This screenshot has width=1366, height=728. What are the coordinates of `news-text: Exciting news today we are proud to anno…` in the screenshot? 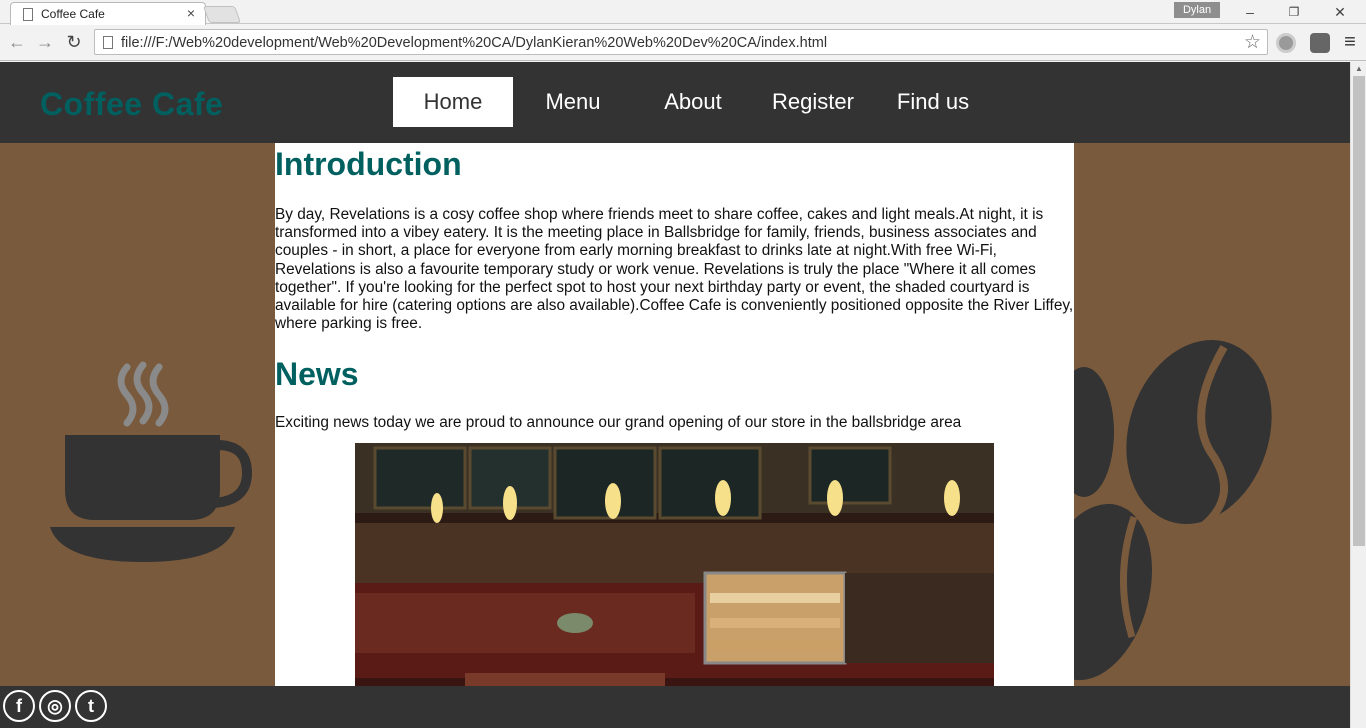 It's located at (618, 423).